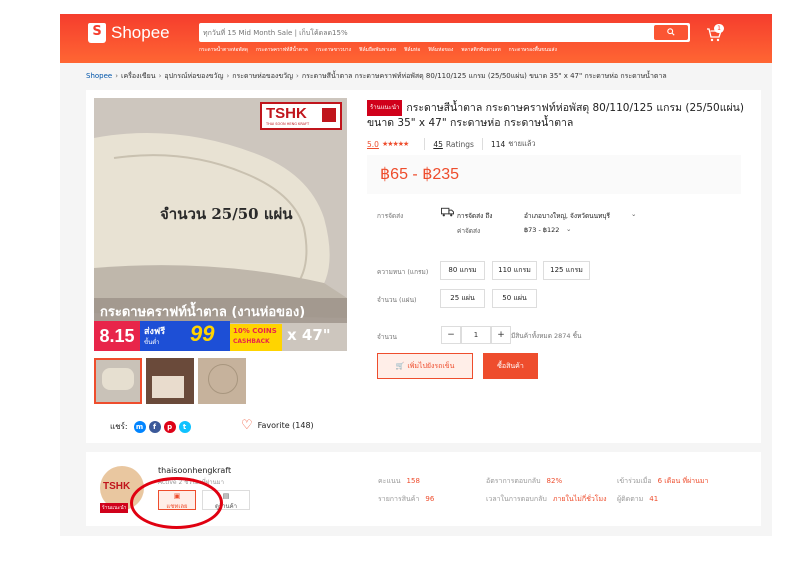 This screenshot has height=584, width=808. I want to click on hint-link: กระดาษรองพื้นขนมส่ง, so click(533, 50).